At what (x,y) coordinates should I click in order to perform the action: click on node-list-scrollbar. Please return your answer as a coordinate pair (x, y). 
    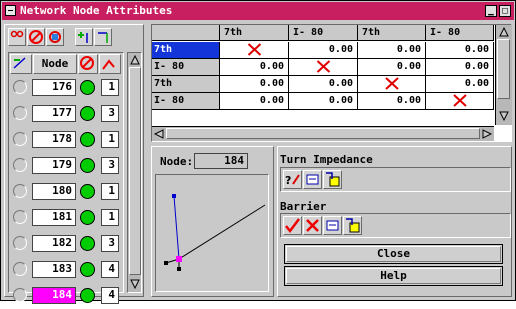
    Looking at the image, I should click on (134, 172).